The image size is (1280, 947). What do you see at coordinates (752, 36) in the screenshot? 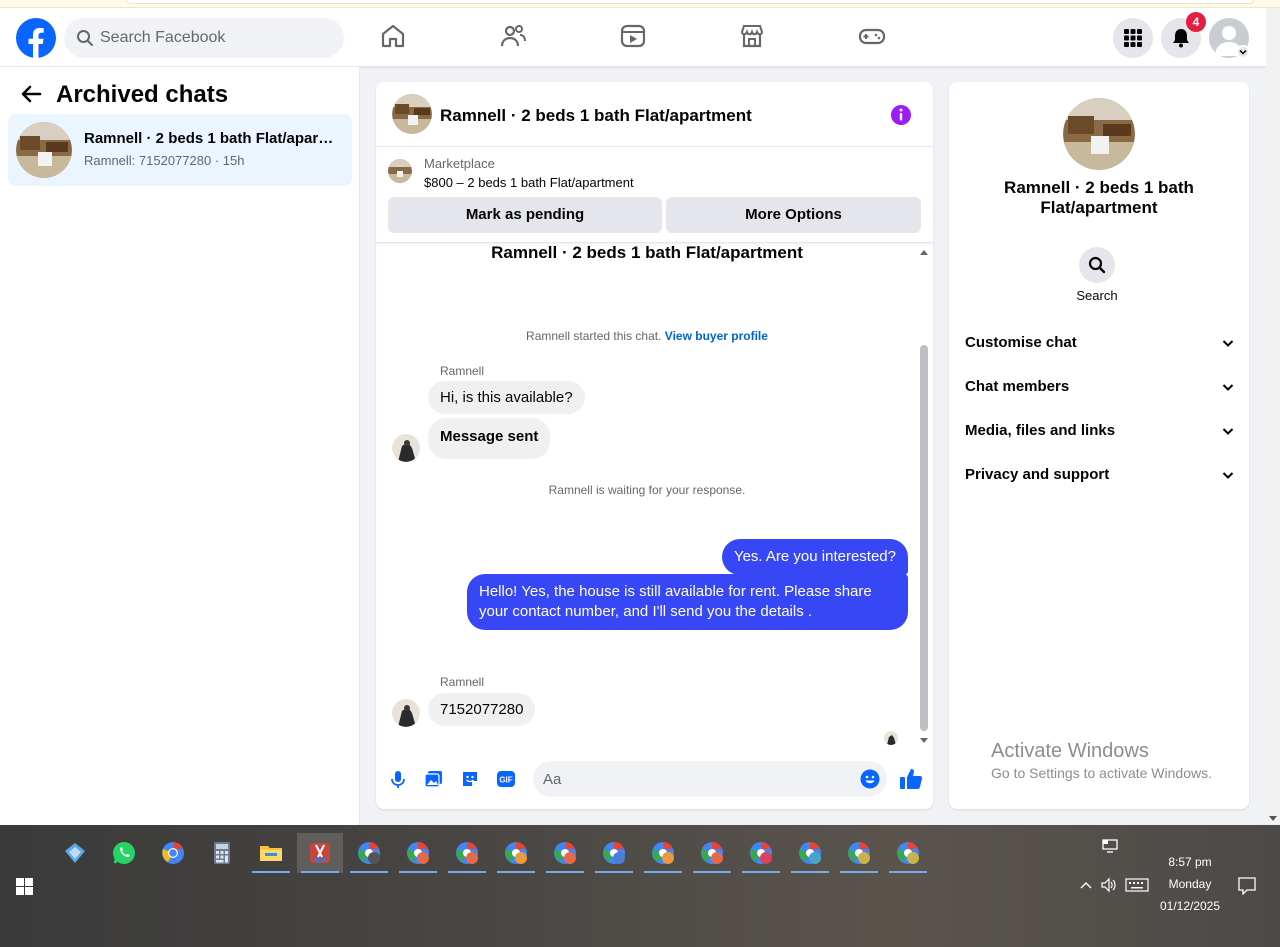
I see `marketplace-icon` at bounding box center [752, 36].